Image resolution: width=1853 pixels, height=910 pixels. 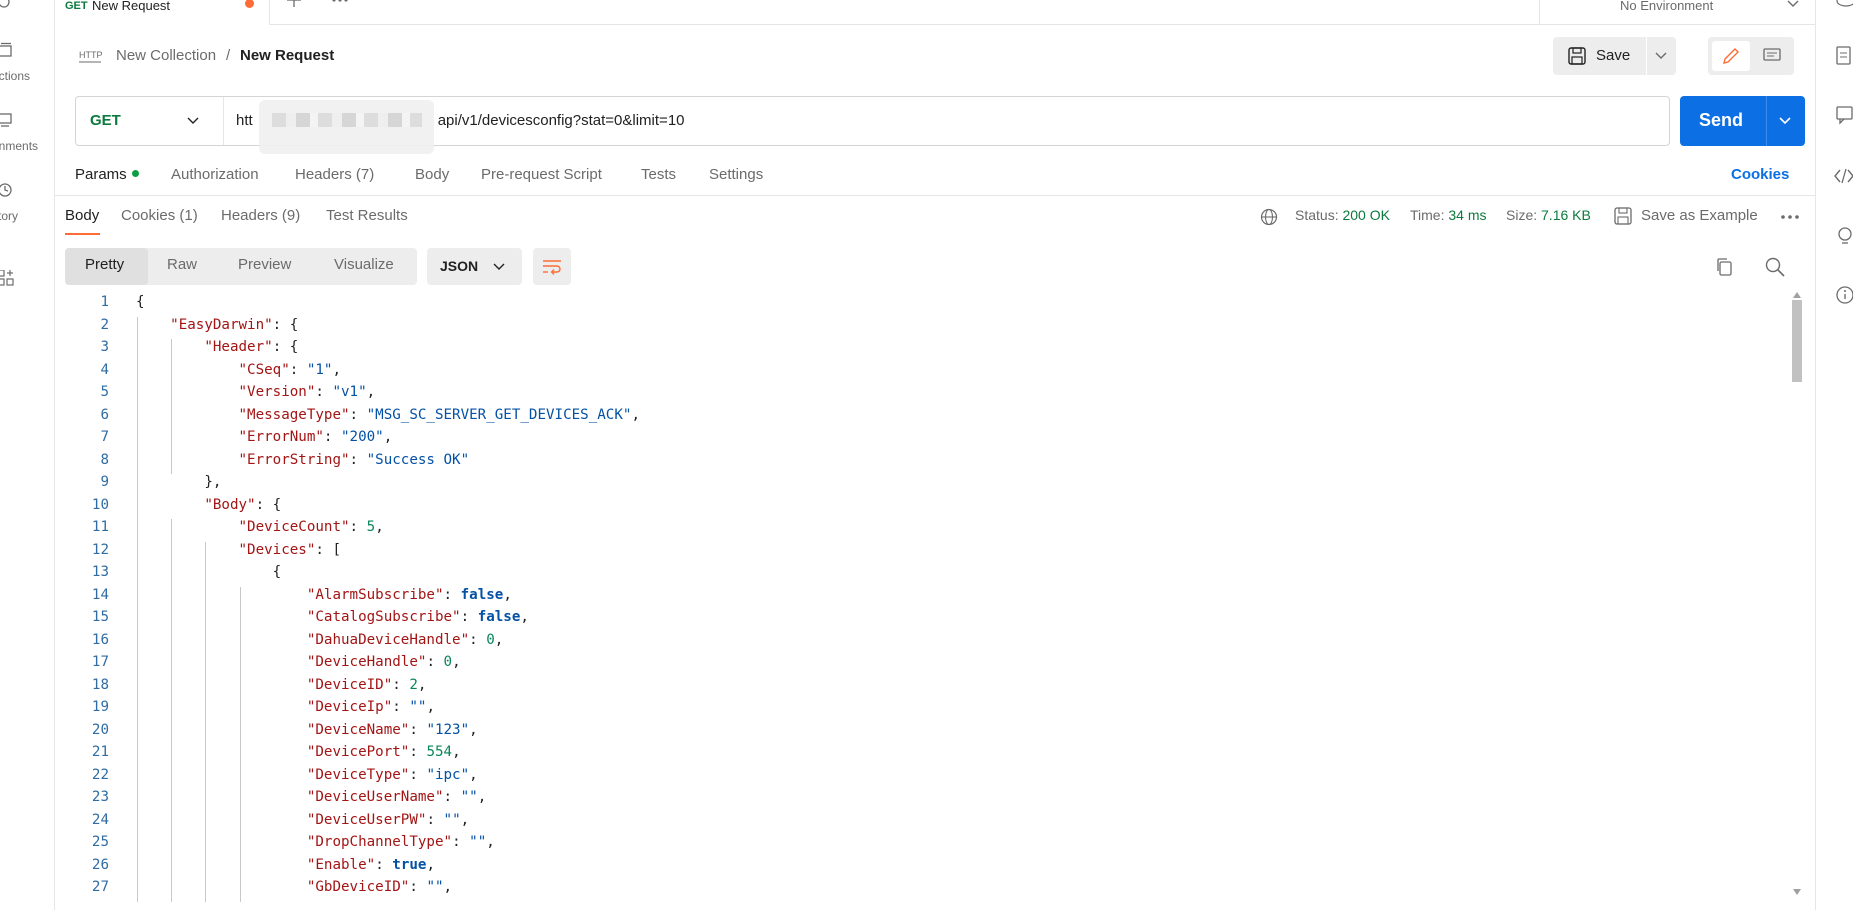 What do you see at coordinates (100, 572) in the screenshot?
I see `line-number: 13` at bounding box center [100, 572].